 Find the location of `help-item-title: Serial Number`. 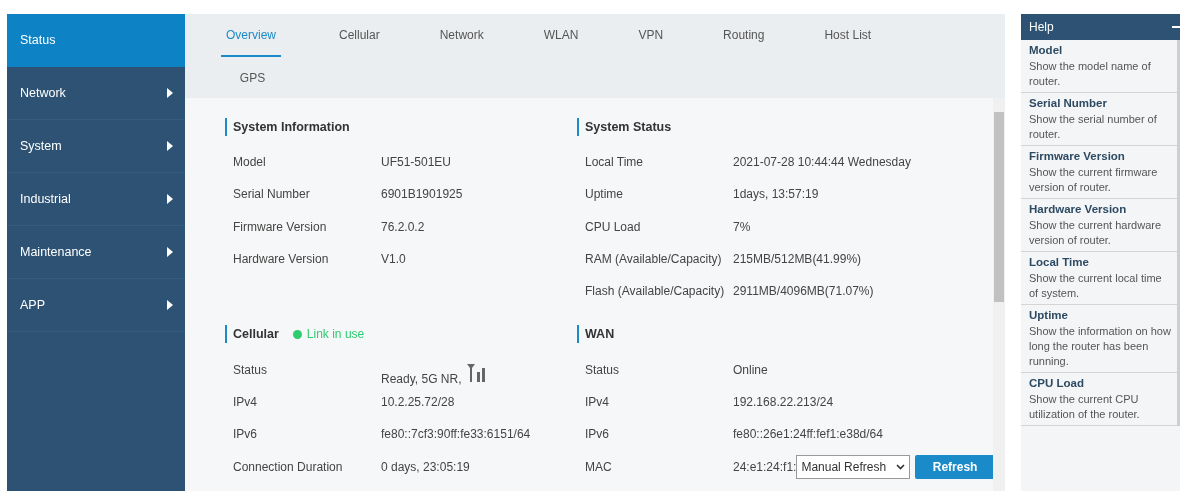

help-item-title: Serial Number is located at coordinates (1068, 103).